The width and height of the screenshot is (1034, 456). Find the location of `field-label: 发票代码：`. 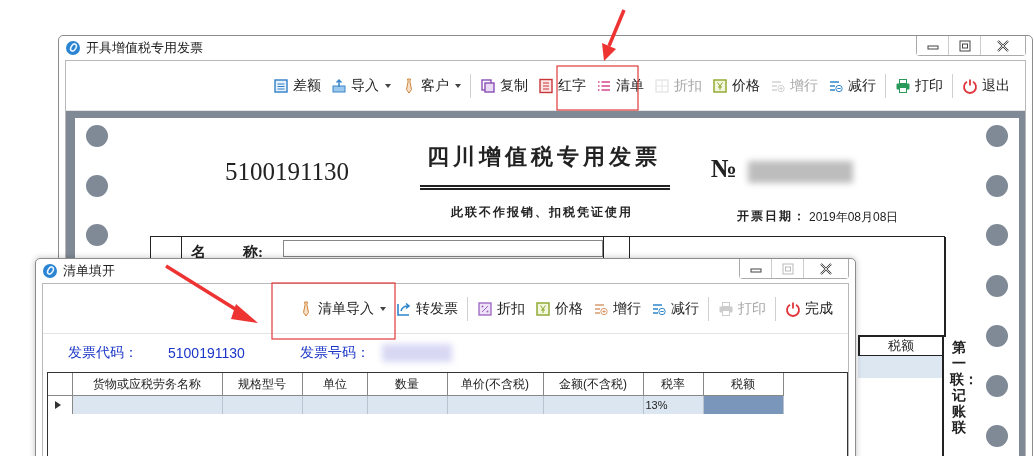

field-label: 发票代码： is located at coordinates (103, 353).